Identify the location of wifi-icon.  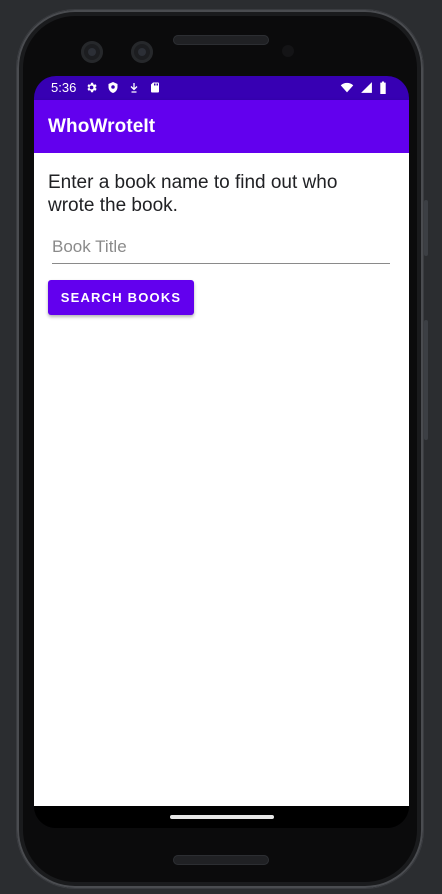
(347, 87).